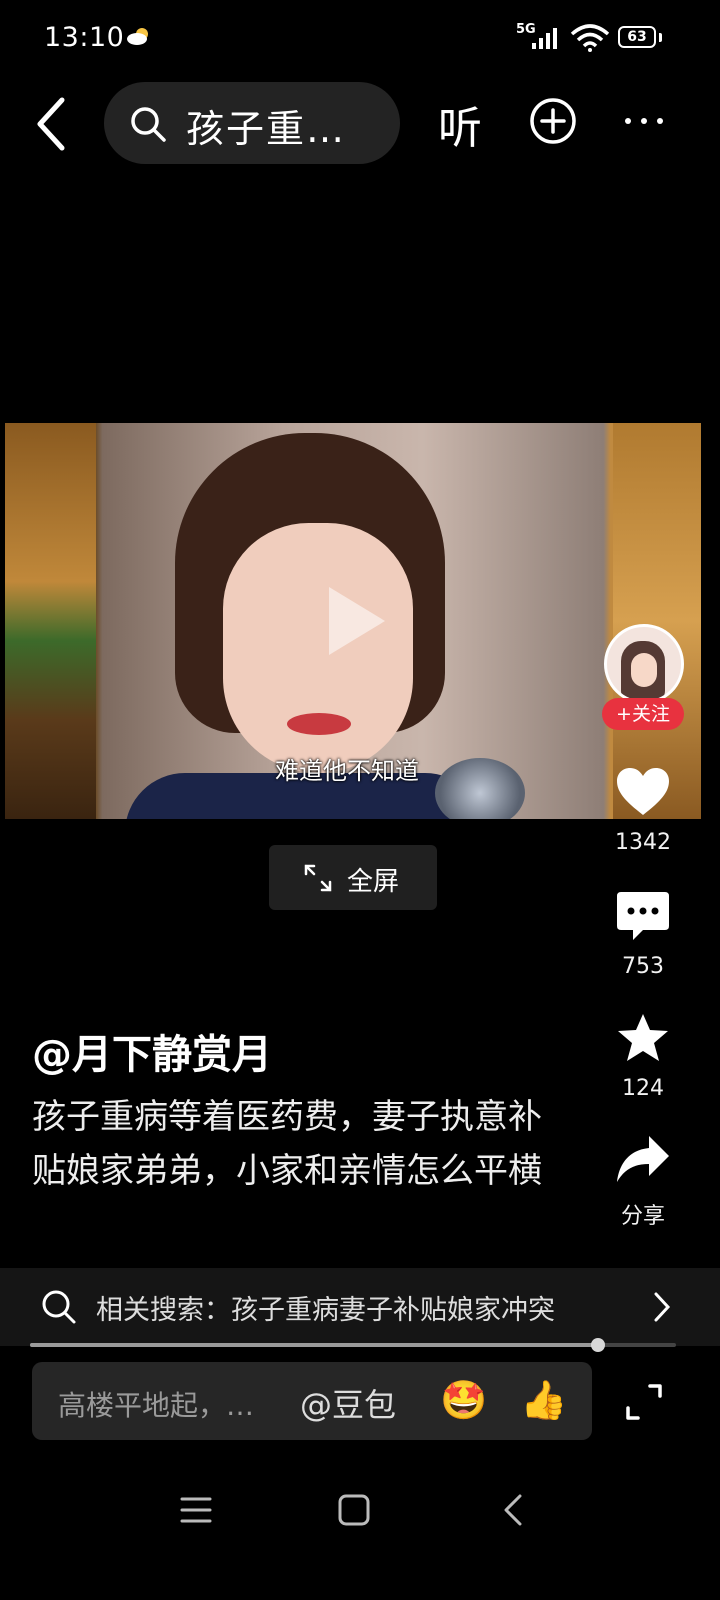  I want to click on fullscreen-icon, so click(318, 878).